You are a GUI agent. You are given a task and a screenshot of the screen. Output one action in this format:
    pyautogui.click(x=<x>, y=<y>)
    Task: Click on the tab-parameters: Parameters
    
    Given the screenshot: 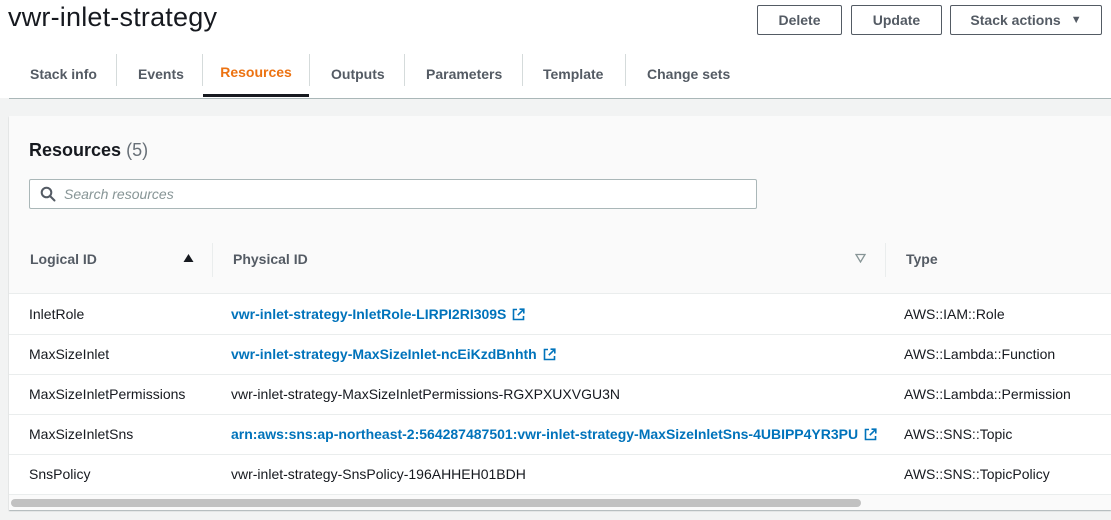 What is the action you would take?
    pyautogui.click(x=464, y=73)
    